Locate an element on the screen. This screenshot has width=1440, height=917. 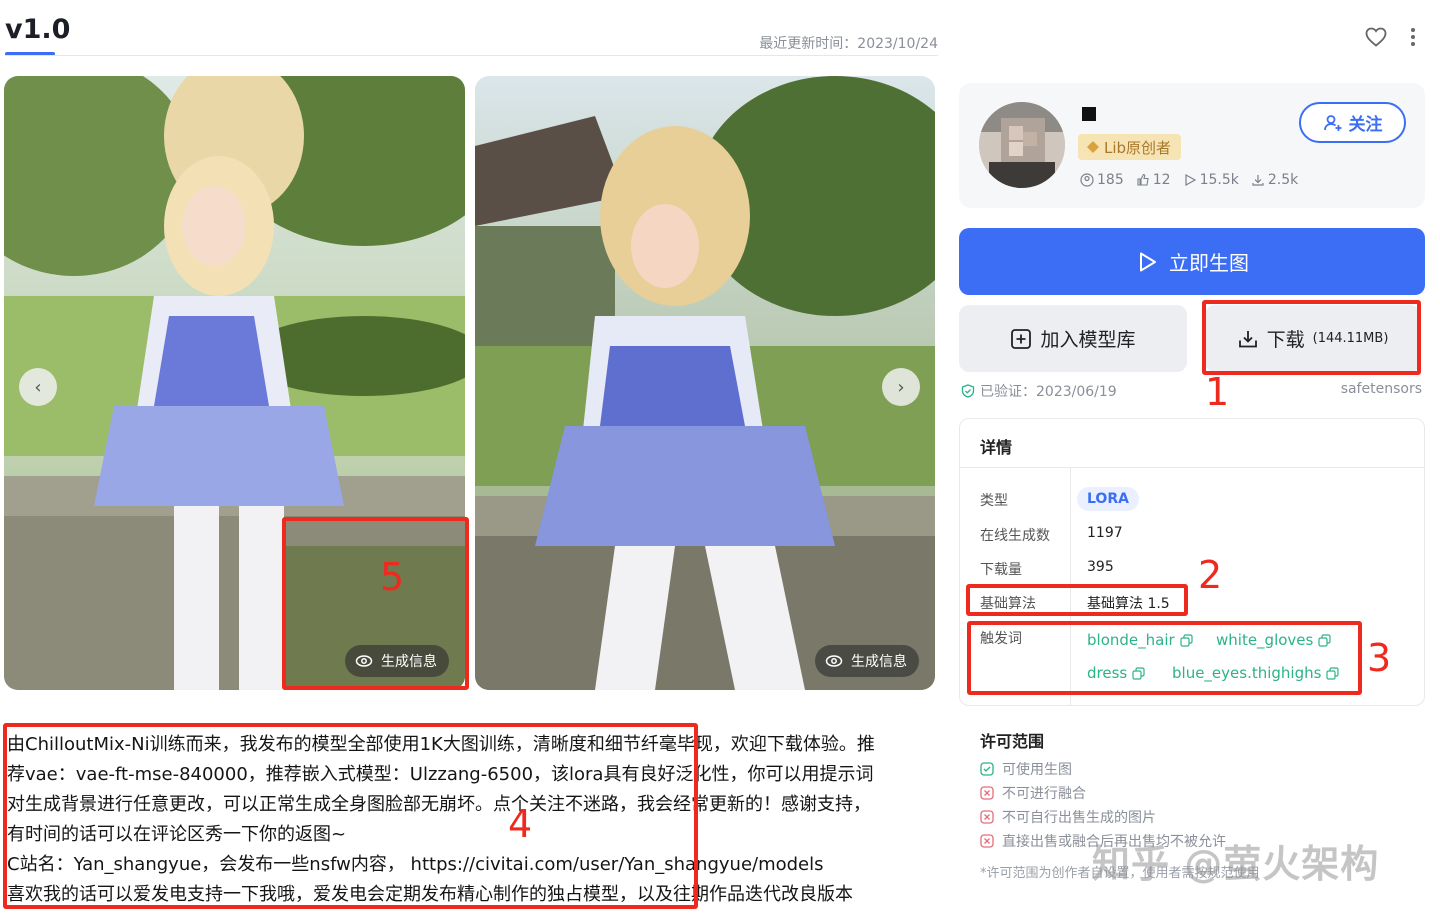
add-to-library-button: 加入模型库 is located at coordinates (1073, 338).